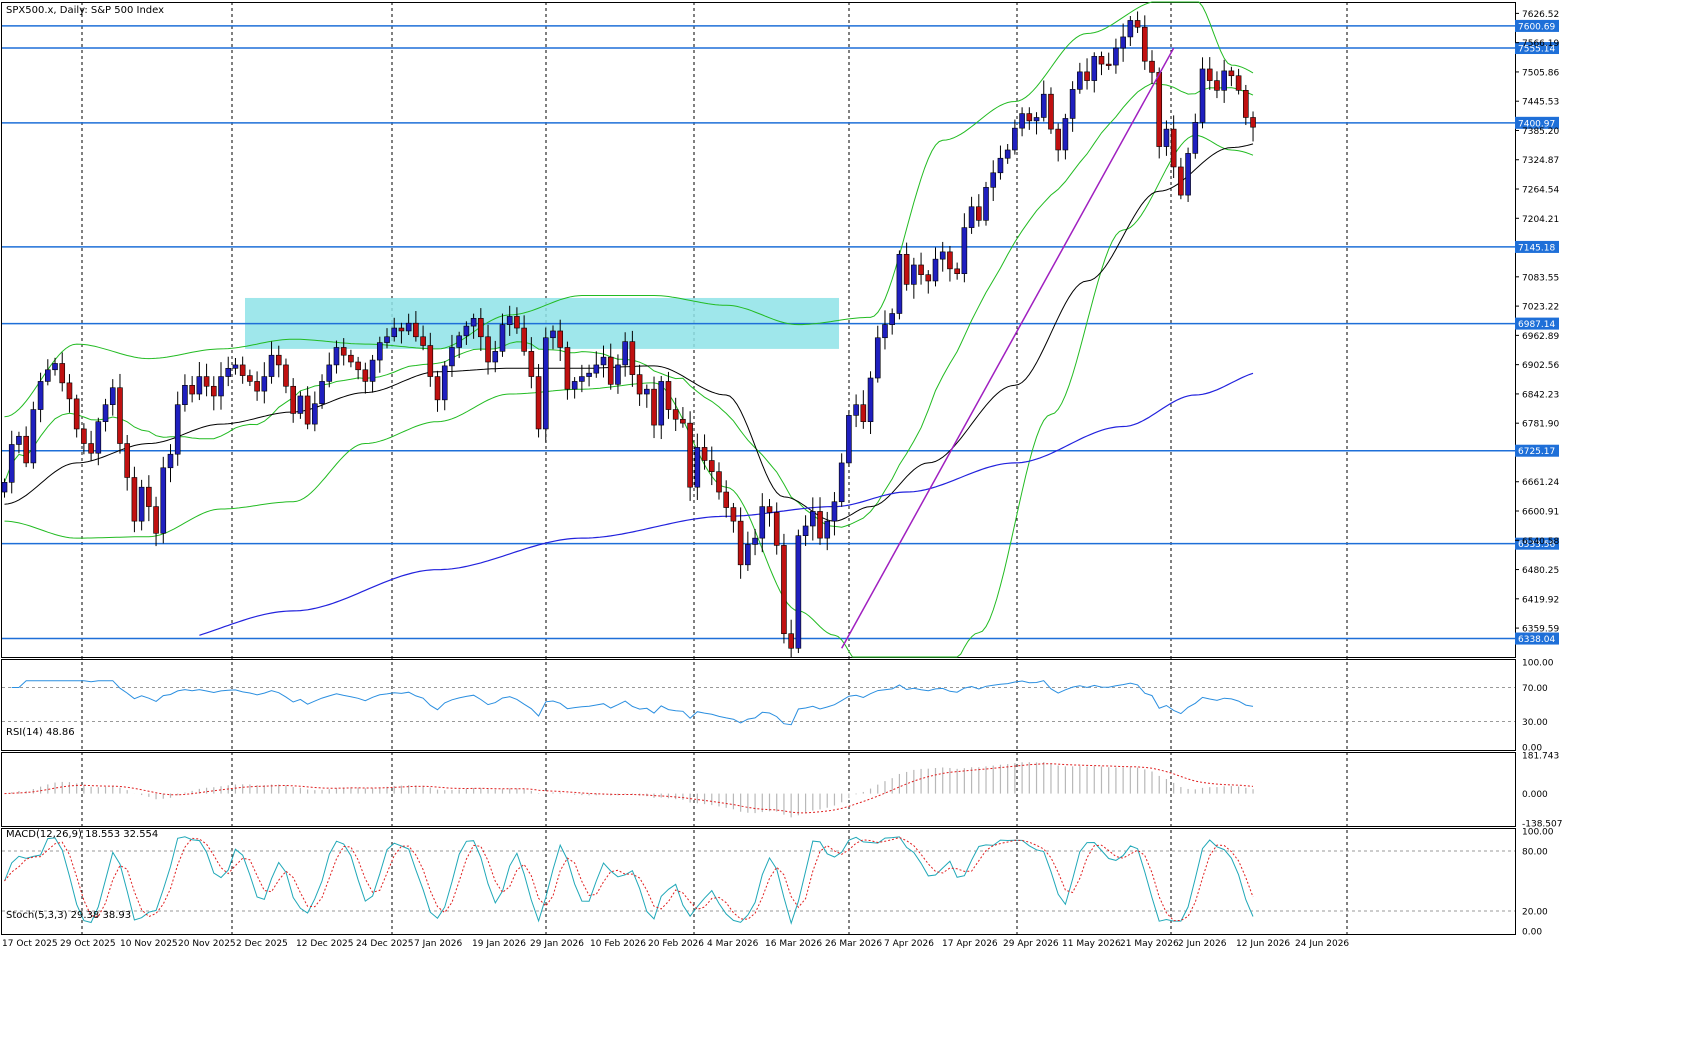  I want to click on price-tick-label-10: 6962.89, so click(1540, 337).